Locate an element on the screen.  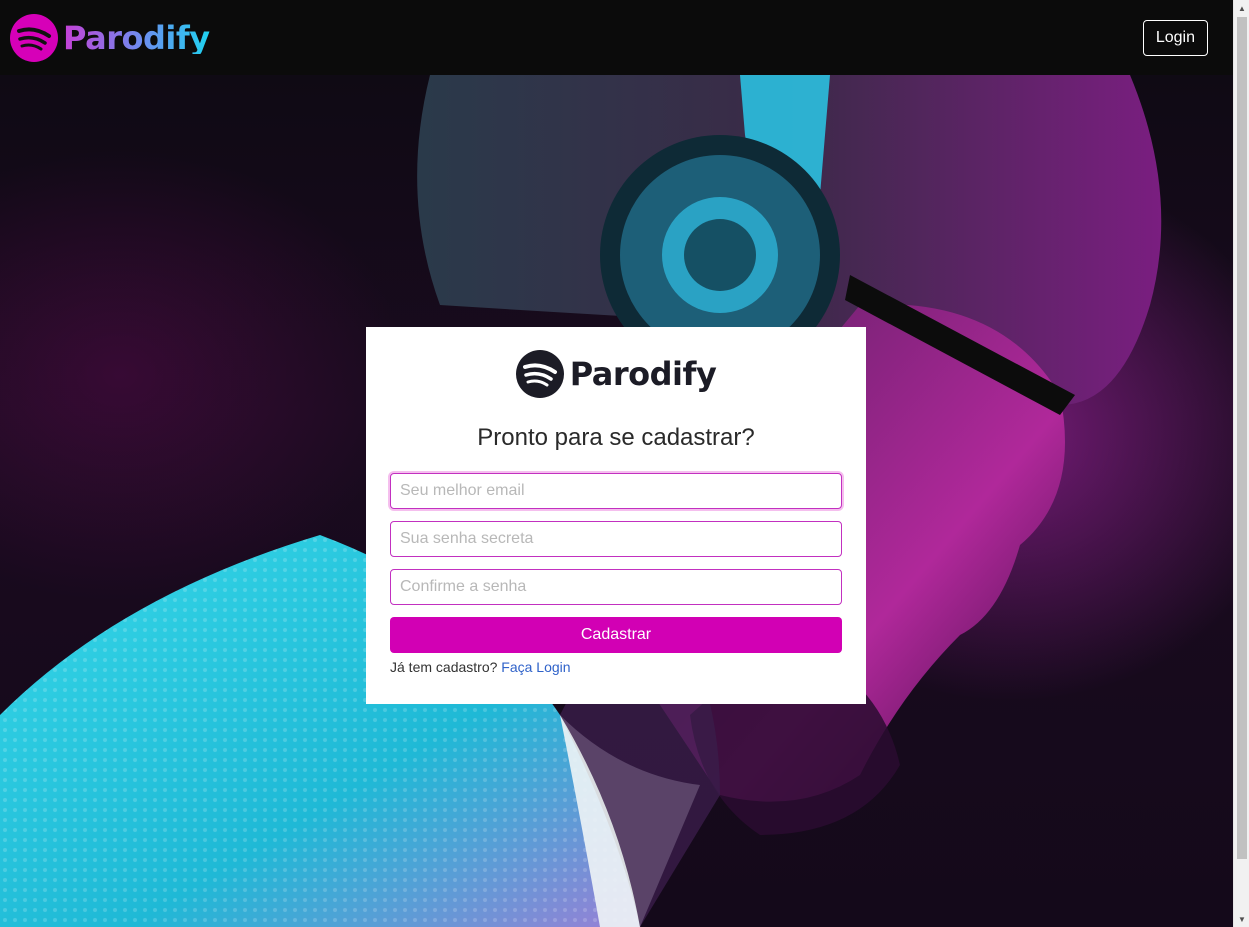
login-prompt: Já tem cadastro? Faça Login is located at coordinates (616, 667).